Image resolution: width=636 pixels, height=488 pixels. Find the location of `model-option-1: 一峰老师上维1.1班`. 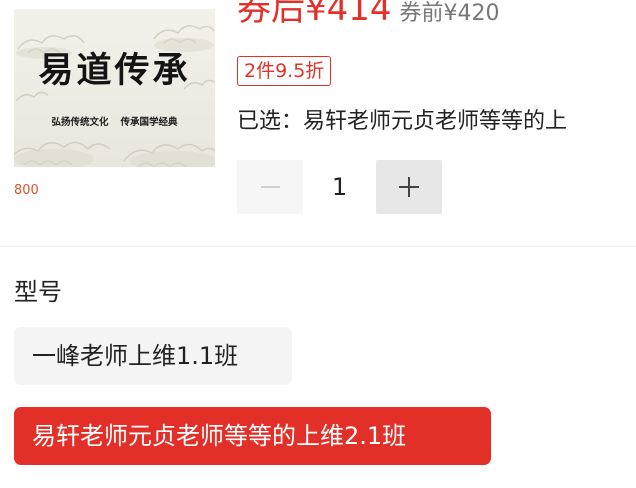

model-option-1: 一峰老师上维1.1班 is located at coordinates (153, 356).